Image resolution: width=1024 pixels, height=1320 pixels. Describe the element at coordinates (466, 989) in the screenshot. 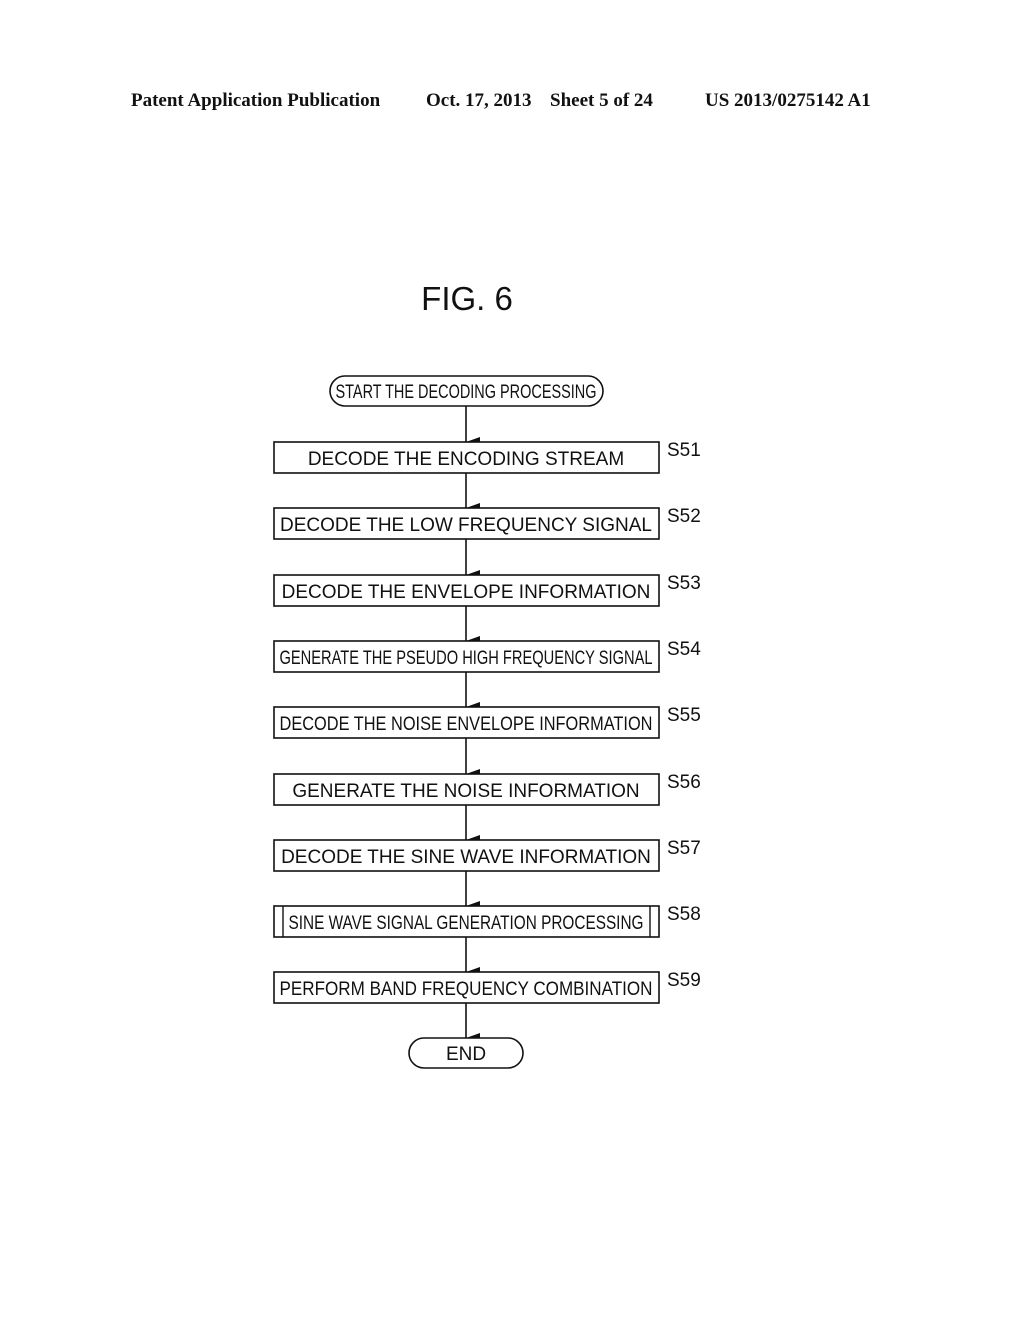

I see `step-text-s59: PERFORM BAND FREQUENCY COMBINATION` at that location.